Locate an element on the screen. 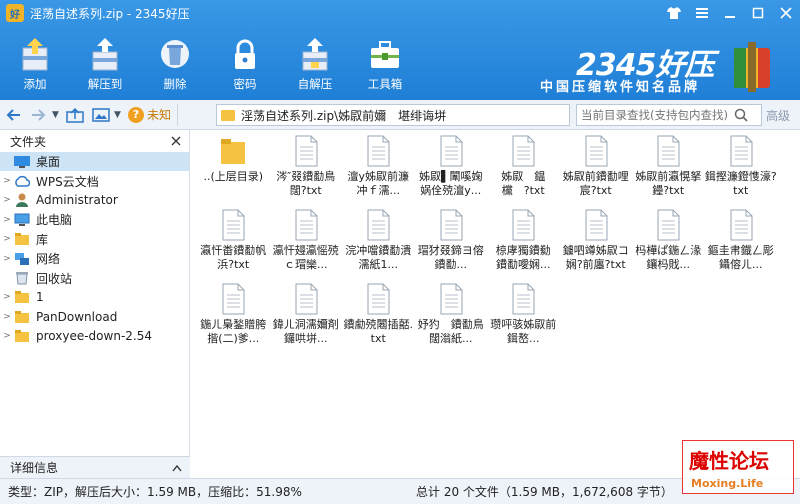 The image size is (800, 504). parent-folder-item: ..(上层目录) is located at coordinates (233, 169).